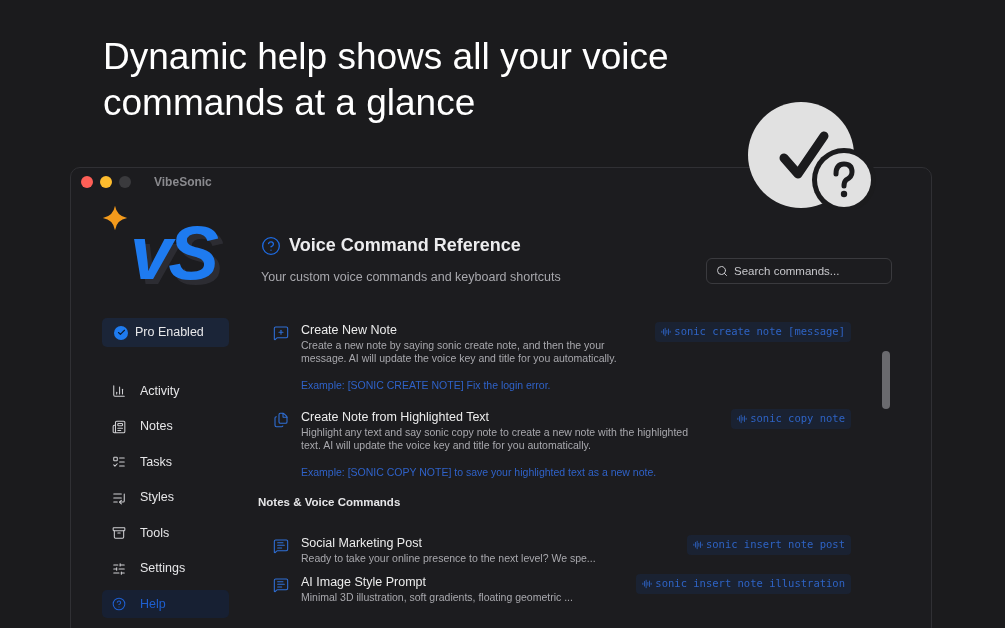 Image resolution: width=1005 pixels, height=628 pixels. I want to click on command-title: Create Note from Highlighted Text, so click(396, 417).